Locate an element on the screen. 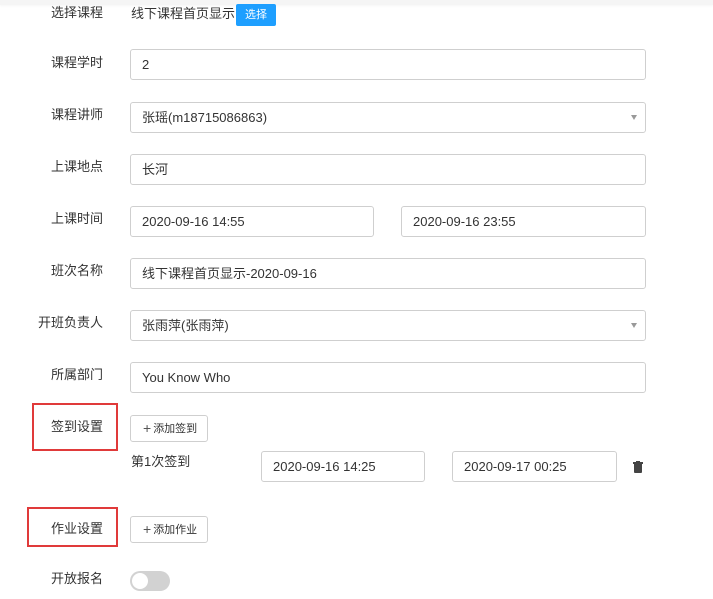 The image size is (713, 599). owner-select-value: 张雨萍(张雨萍) is located at coordinates (185, 325).